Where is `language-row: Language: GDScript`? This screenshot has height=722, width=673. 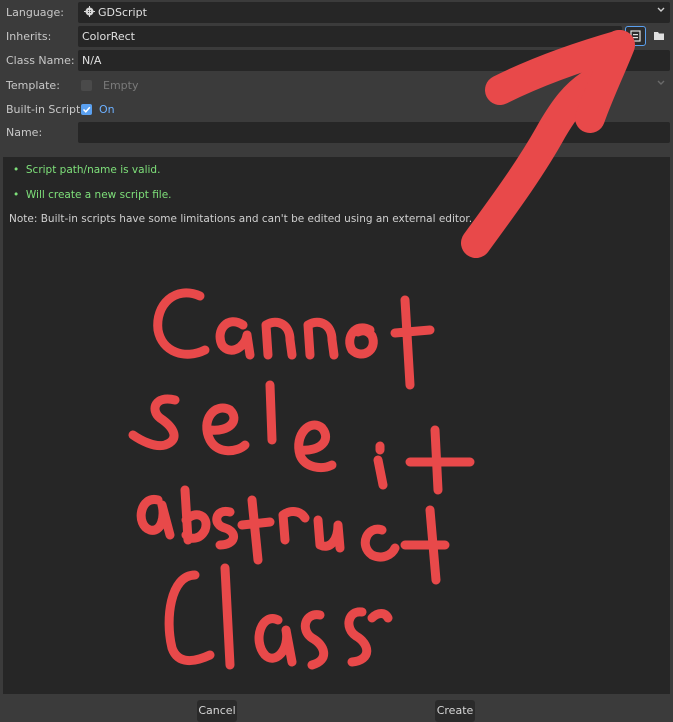
language-row: Language: GDScript is located at coordinates (336, 13).